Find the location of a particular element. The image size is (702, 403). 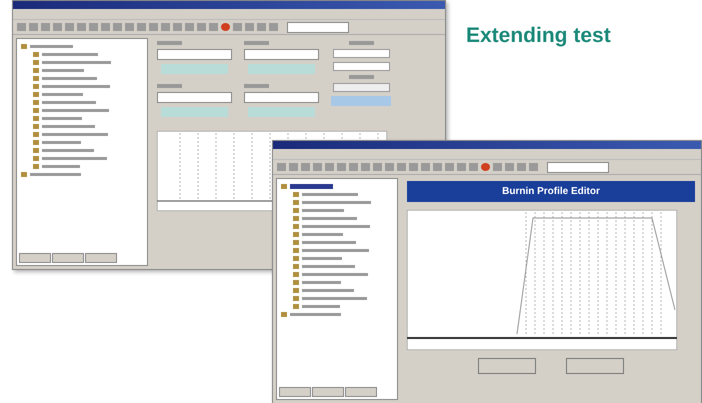

editor-header: Burnin Profile Editor is located at coordinates (551, 191).